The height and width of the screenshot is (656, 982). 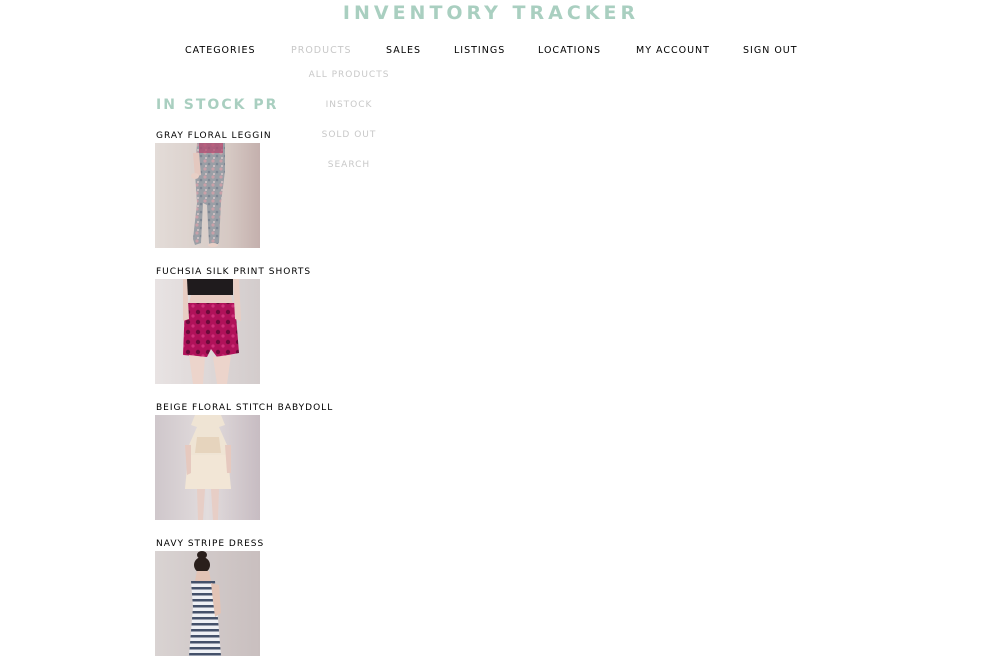 I want to click on product-item: GRAY FLORAL LEGGIN, so click(x=213, y=189).